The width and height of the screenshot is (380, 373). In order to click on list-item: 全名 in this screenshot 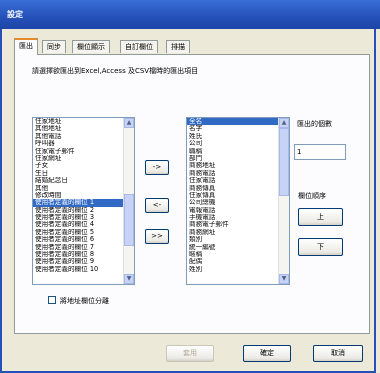, I will do `click(238, 122)`.